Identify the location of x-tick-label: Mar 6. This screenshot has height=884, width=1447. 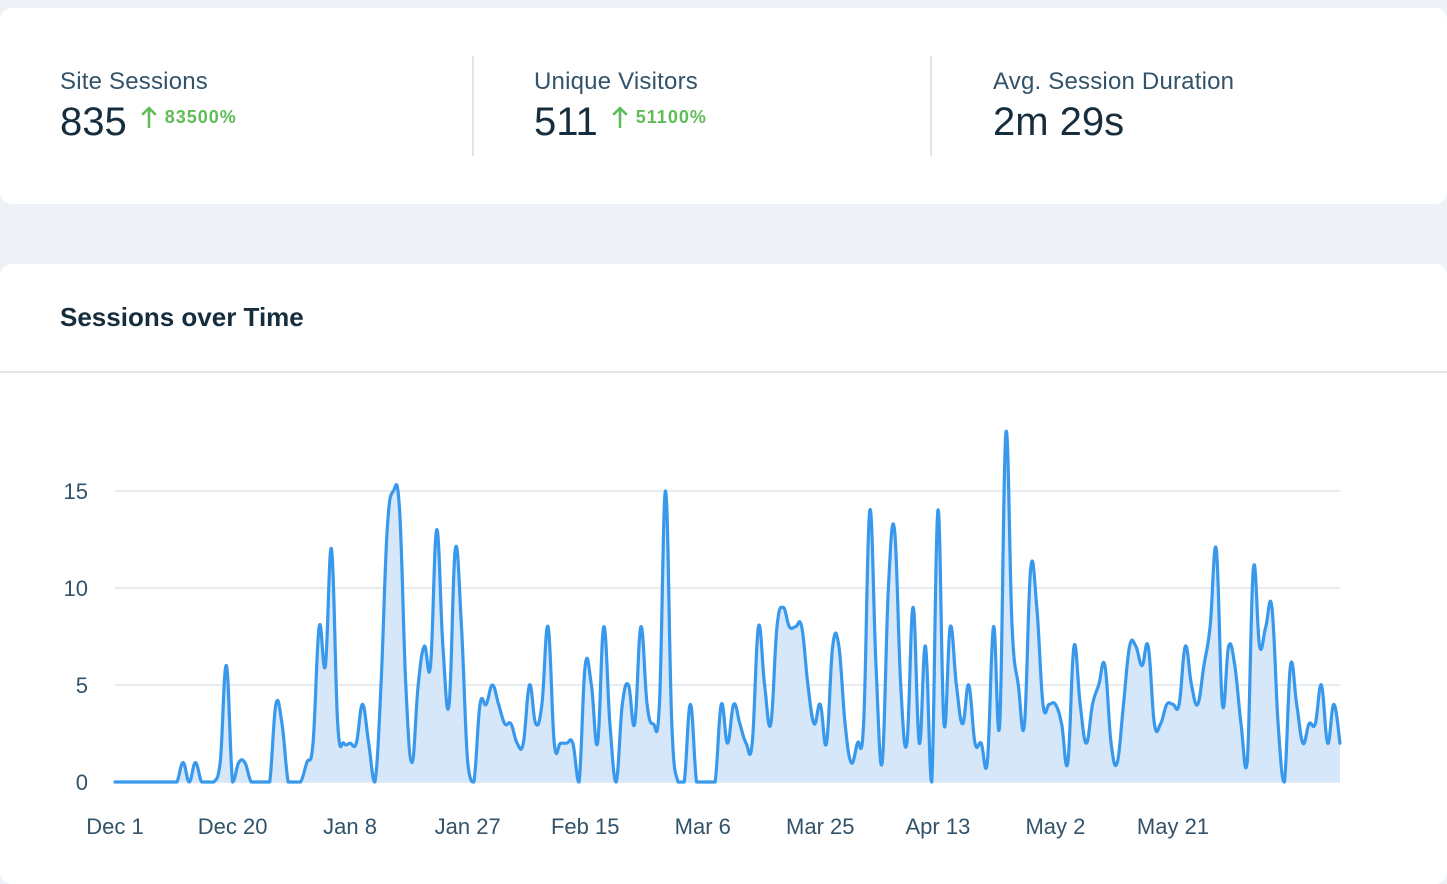
(703, 826).